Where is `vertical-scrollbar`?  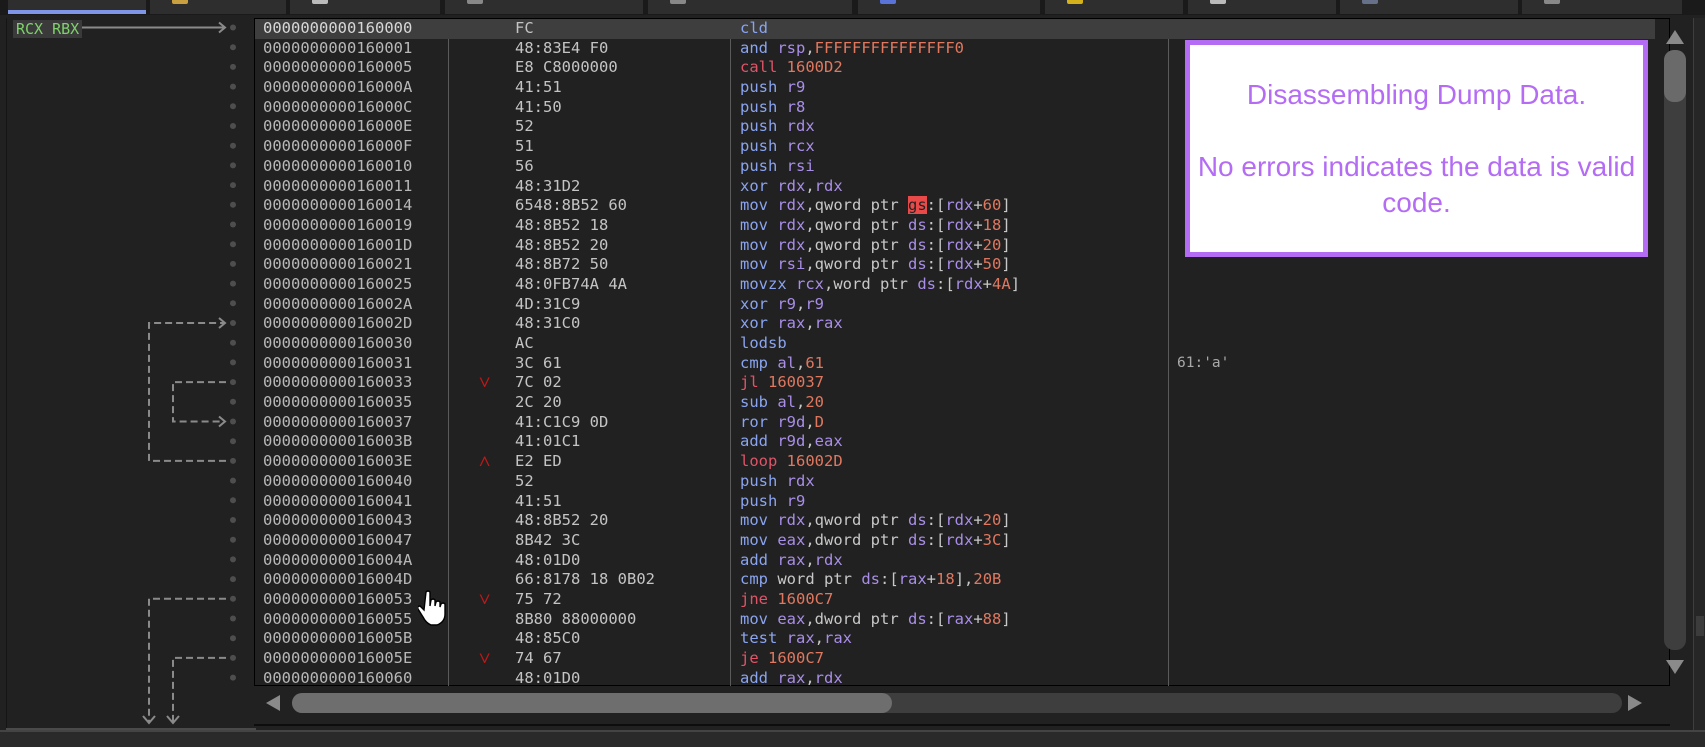 vertical-scrollbar is located at coordinates (1673, 358).